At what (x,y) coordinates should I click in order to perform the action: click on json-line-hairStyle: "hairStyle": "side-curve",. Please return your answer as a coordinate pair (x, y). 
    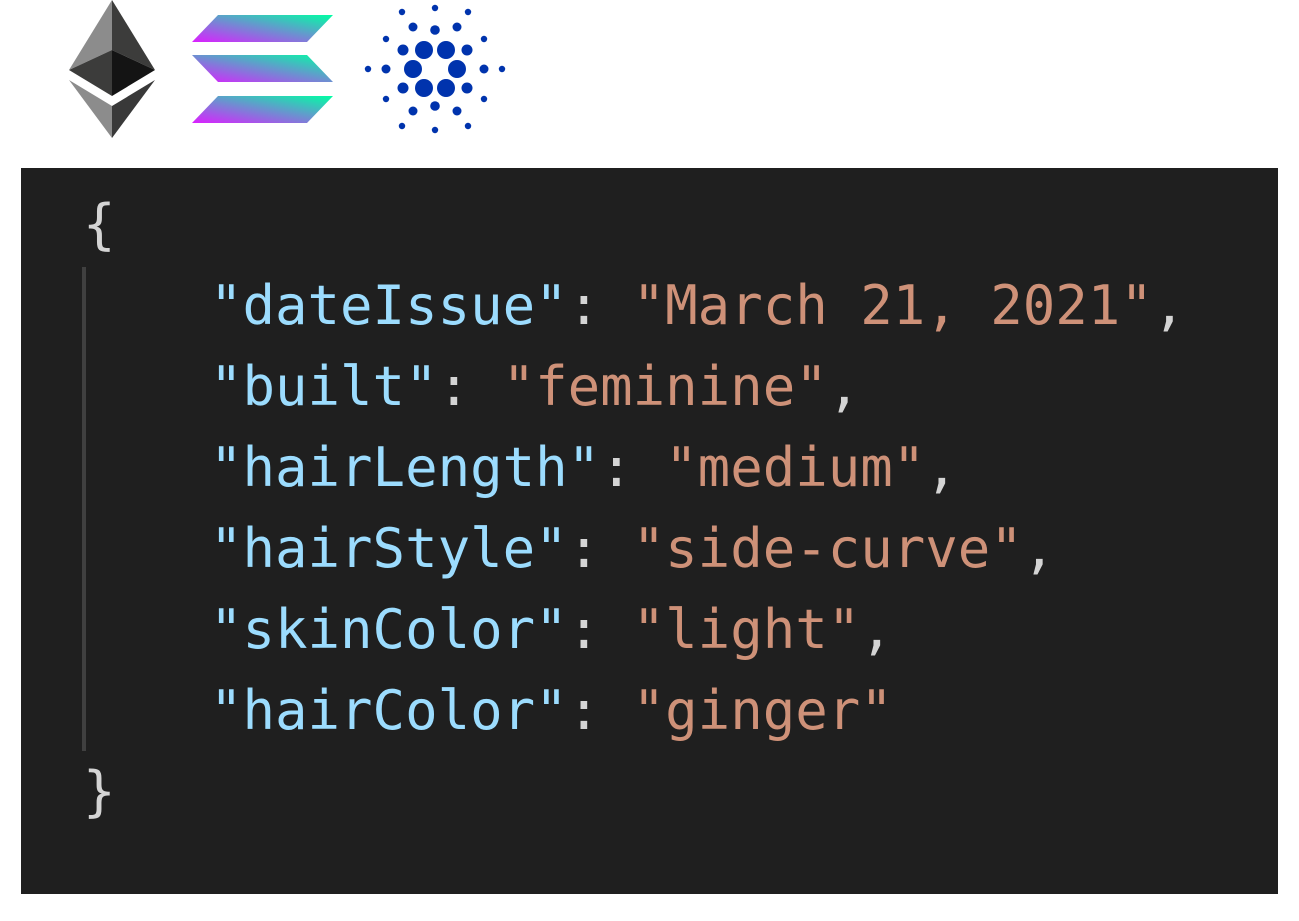
    Looking at the image, I should click on (632, 549).